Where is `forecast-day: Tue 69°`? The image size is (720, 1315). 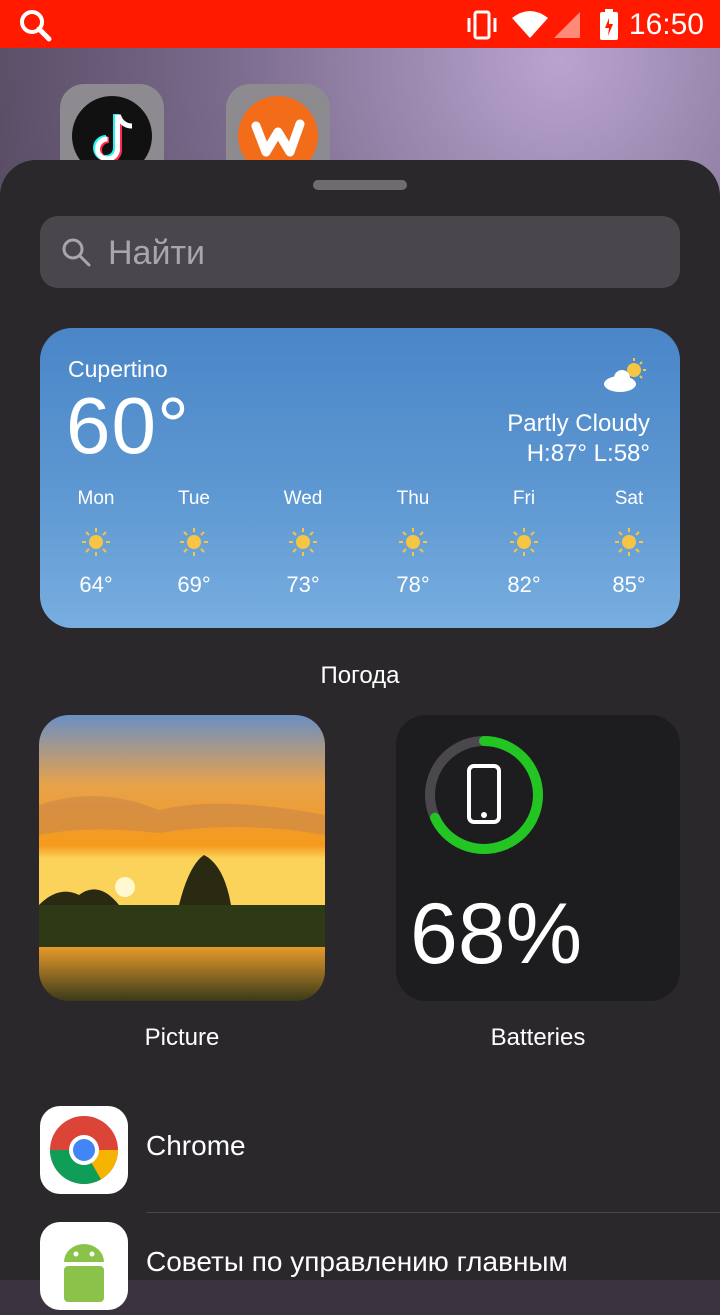 forecast-day: Tue 69° is located at coordinates (194, 543).